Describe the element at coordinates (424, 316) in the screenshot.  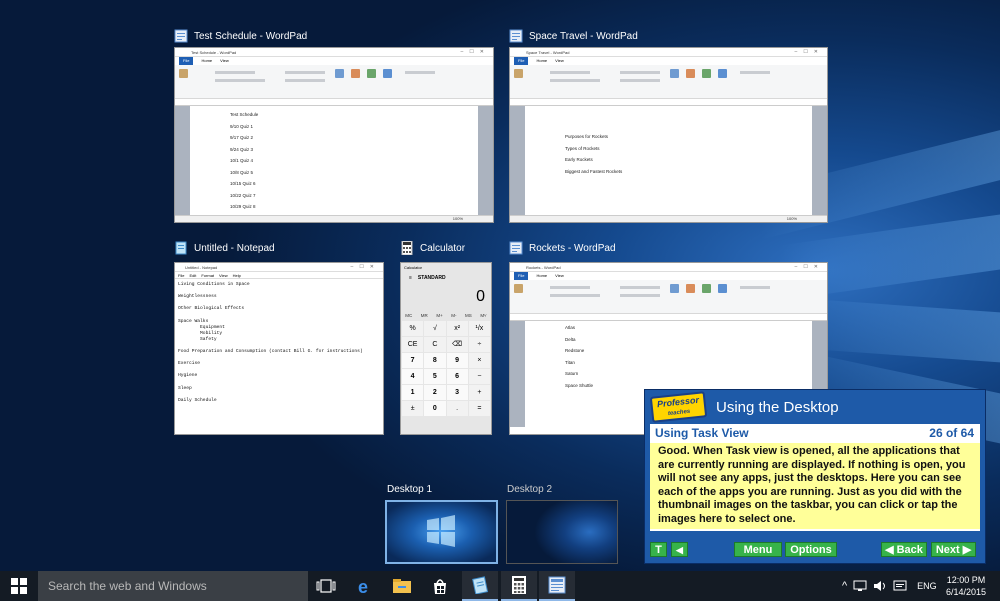
I see `memory-key: MR` at that location.